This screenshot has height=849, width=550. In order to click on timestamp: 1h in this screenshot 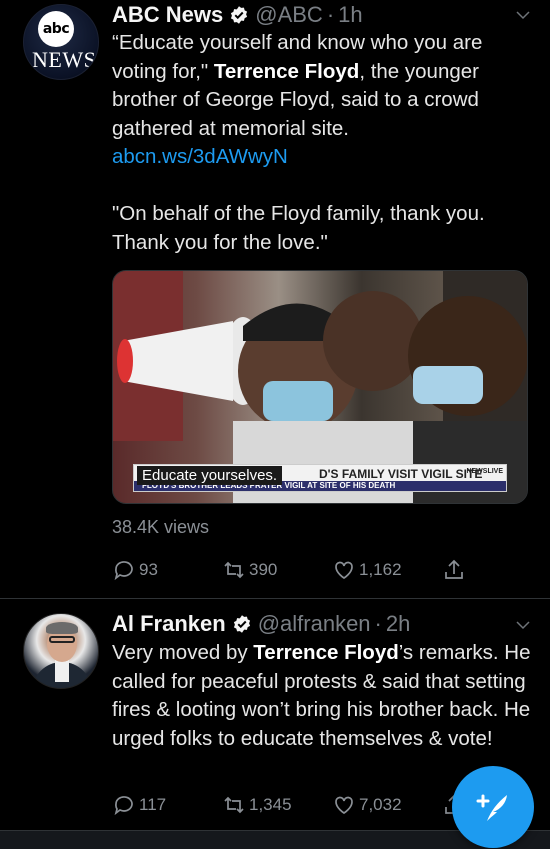, I will do `click(350, 15)`.